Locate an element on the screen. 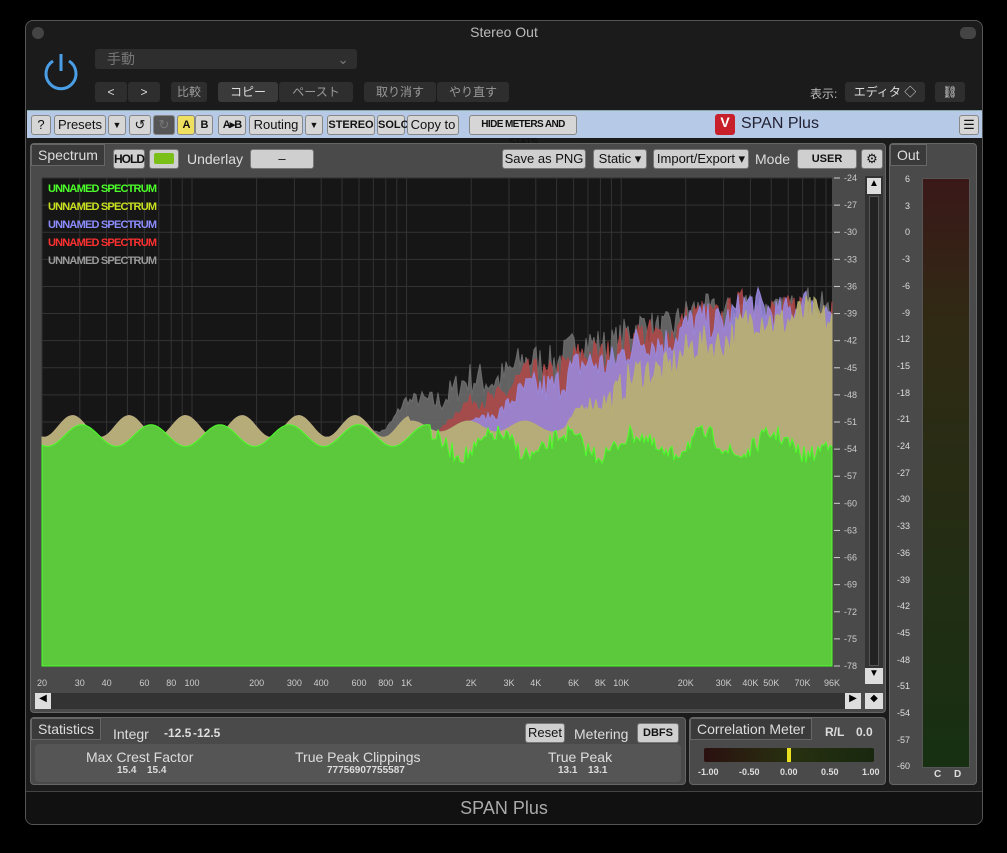 This screenshot has height=853, width=1007. correlation-indicator is located at coordinates (789, 755).